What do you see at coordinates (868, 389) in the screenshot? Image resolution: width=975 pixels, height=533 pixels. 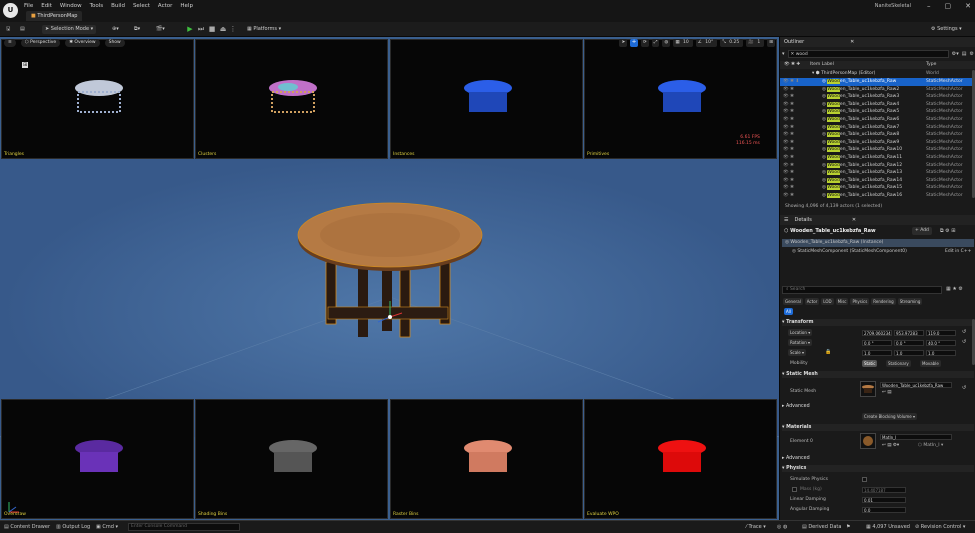 I see `mesh-thumbnail` at bounding box center [868, 389].